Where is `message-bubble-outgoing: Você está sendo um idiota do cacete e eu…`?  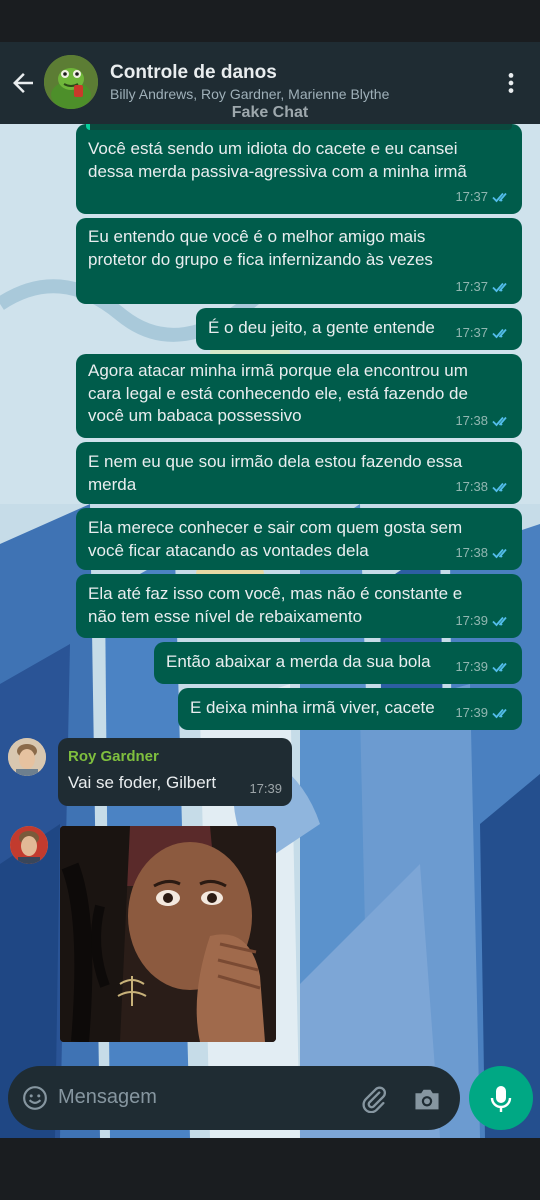
message-bubble-outgoing: Você está sendo um idiota do cacete e eu… is located at coordinates (299, 169).